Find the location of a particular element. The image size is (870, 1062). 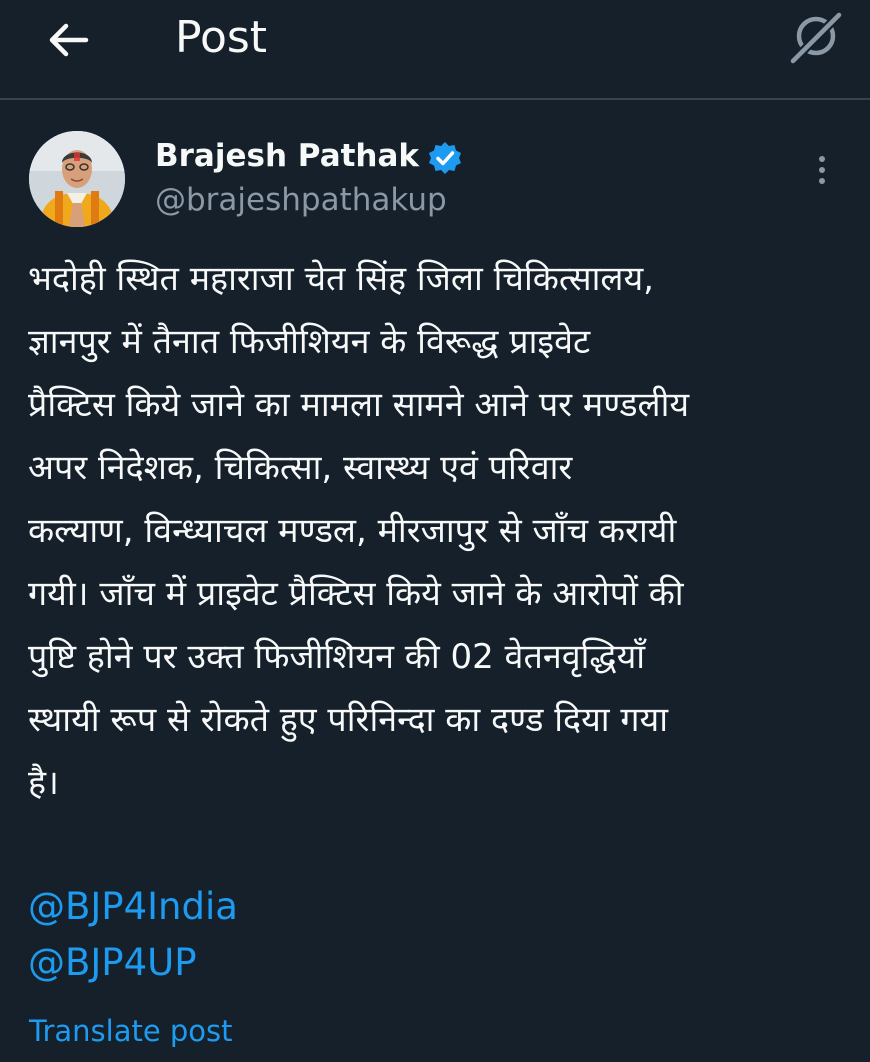

mention-link-bjp4up: @BJP4UP is located at coordinates (112, 963).